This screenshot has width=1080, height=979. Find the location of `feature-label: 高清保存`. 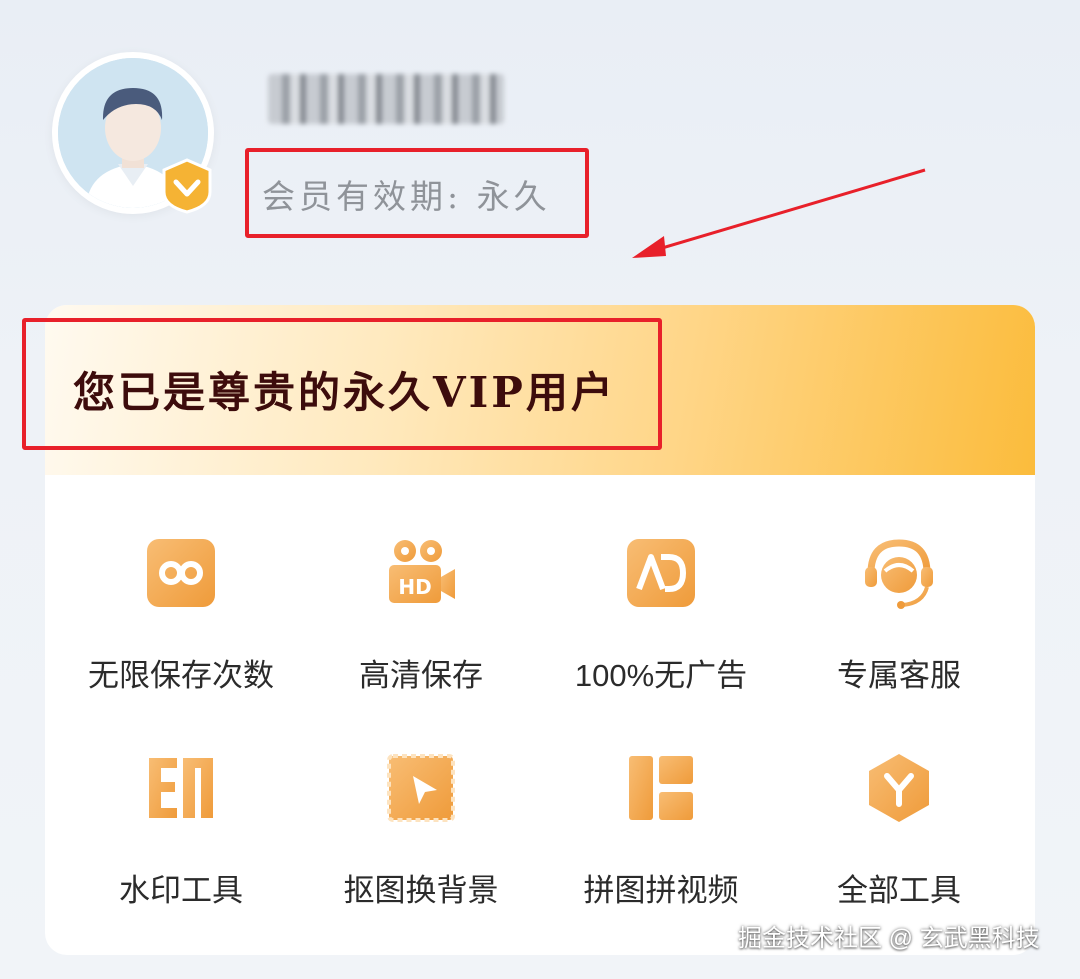

feature-label: 高清保存 is located at coordinates (421, 675).